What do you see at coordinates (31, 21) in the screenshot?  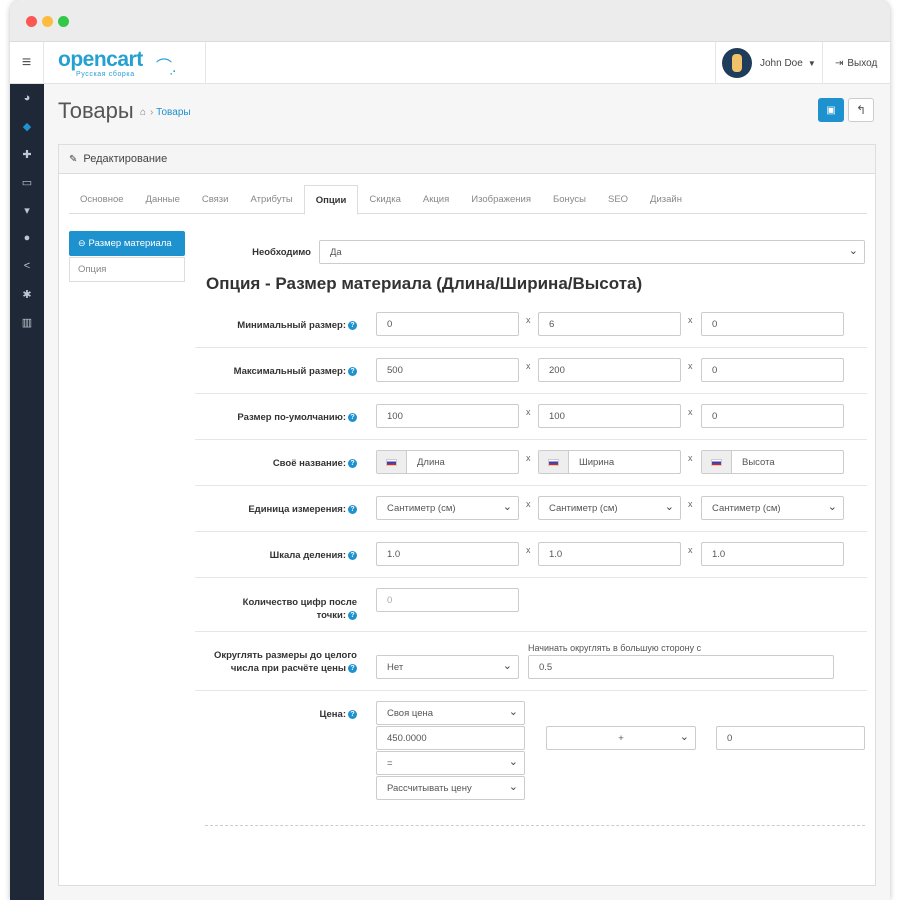 I see `close-window-dot` at bounding box center [31, 21].